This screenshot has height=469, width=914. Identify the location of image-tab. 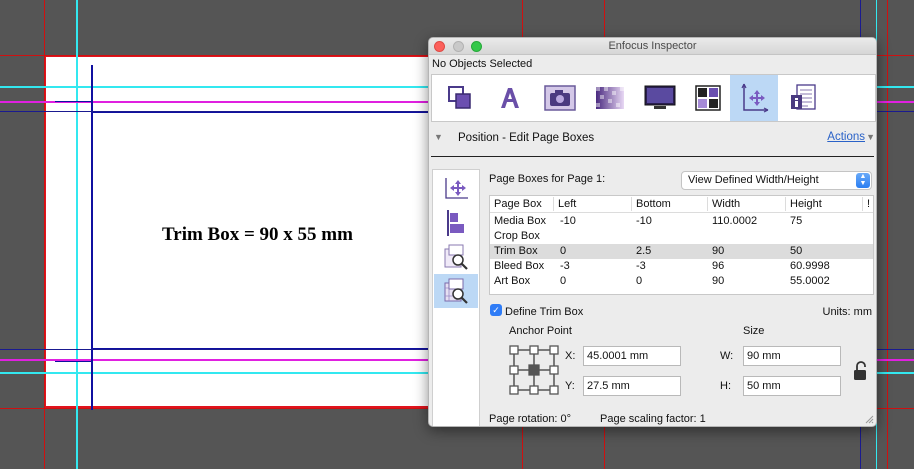
(560, 98).